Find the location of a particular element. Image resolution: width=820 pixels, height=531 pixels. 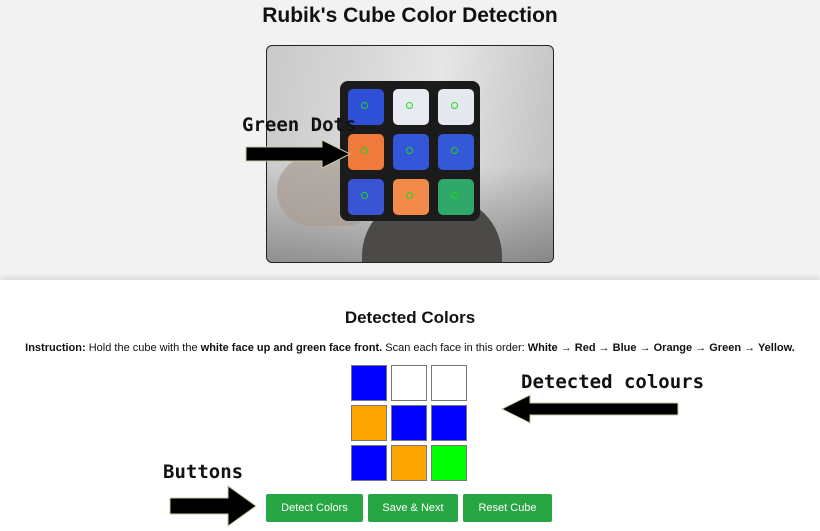

green-dots-annotation: Green Dots is located at coordinates (299, 125).